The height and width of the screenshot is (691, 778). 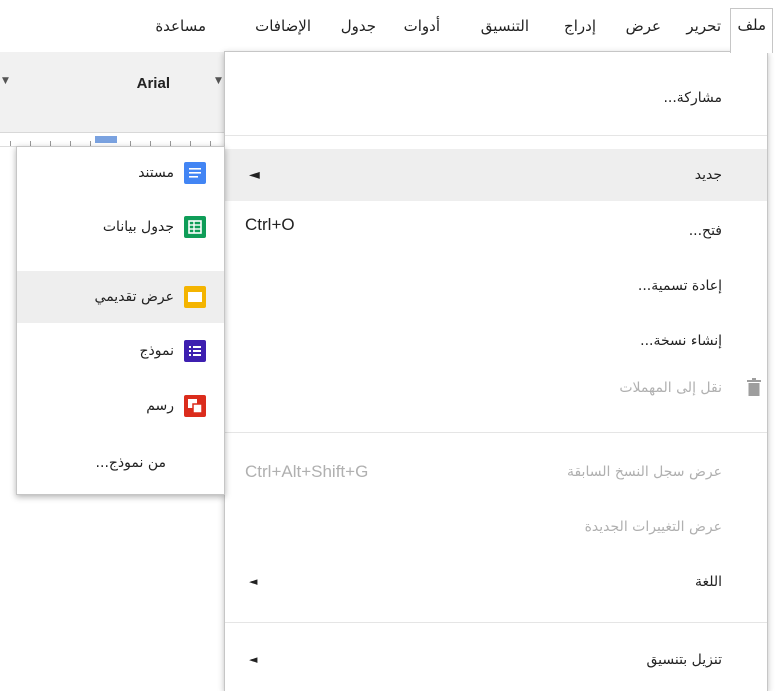 I want to click on menu-item-label: تنزيل بتنسيق, so click(x=684, y=660).